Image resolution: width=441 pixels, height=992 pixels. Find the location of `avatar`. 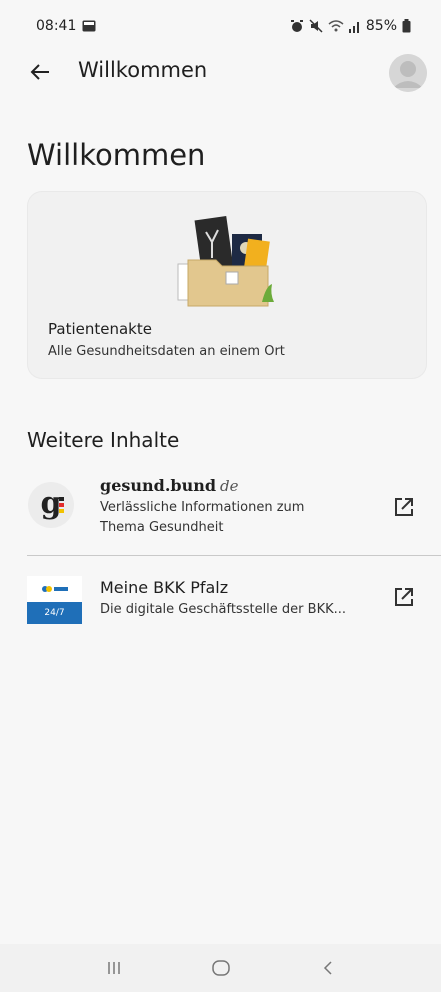

avatar is located at coordinates (408, 73).